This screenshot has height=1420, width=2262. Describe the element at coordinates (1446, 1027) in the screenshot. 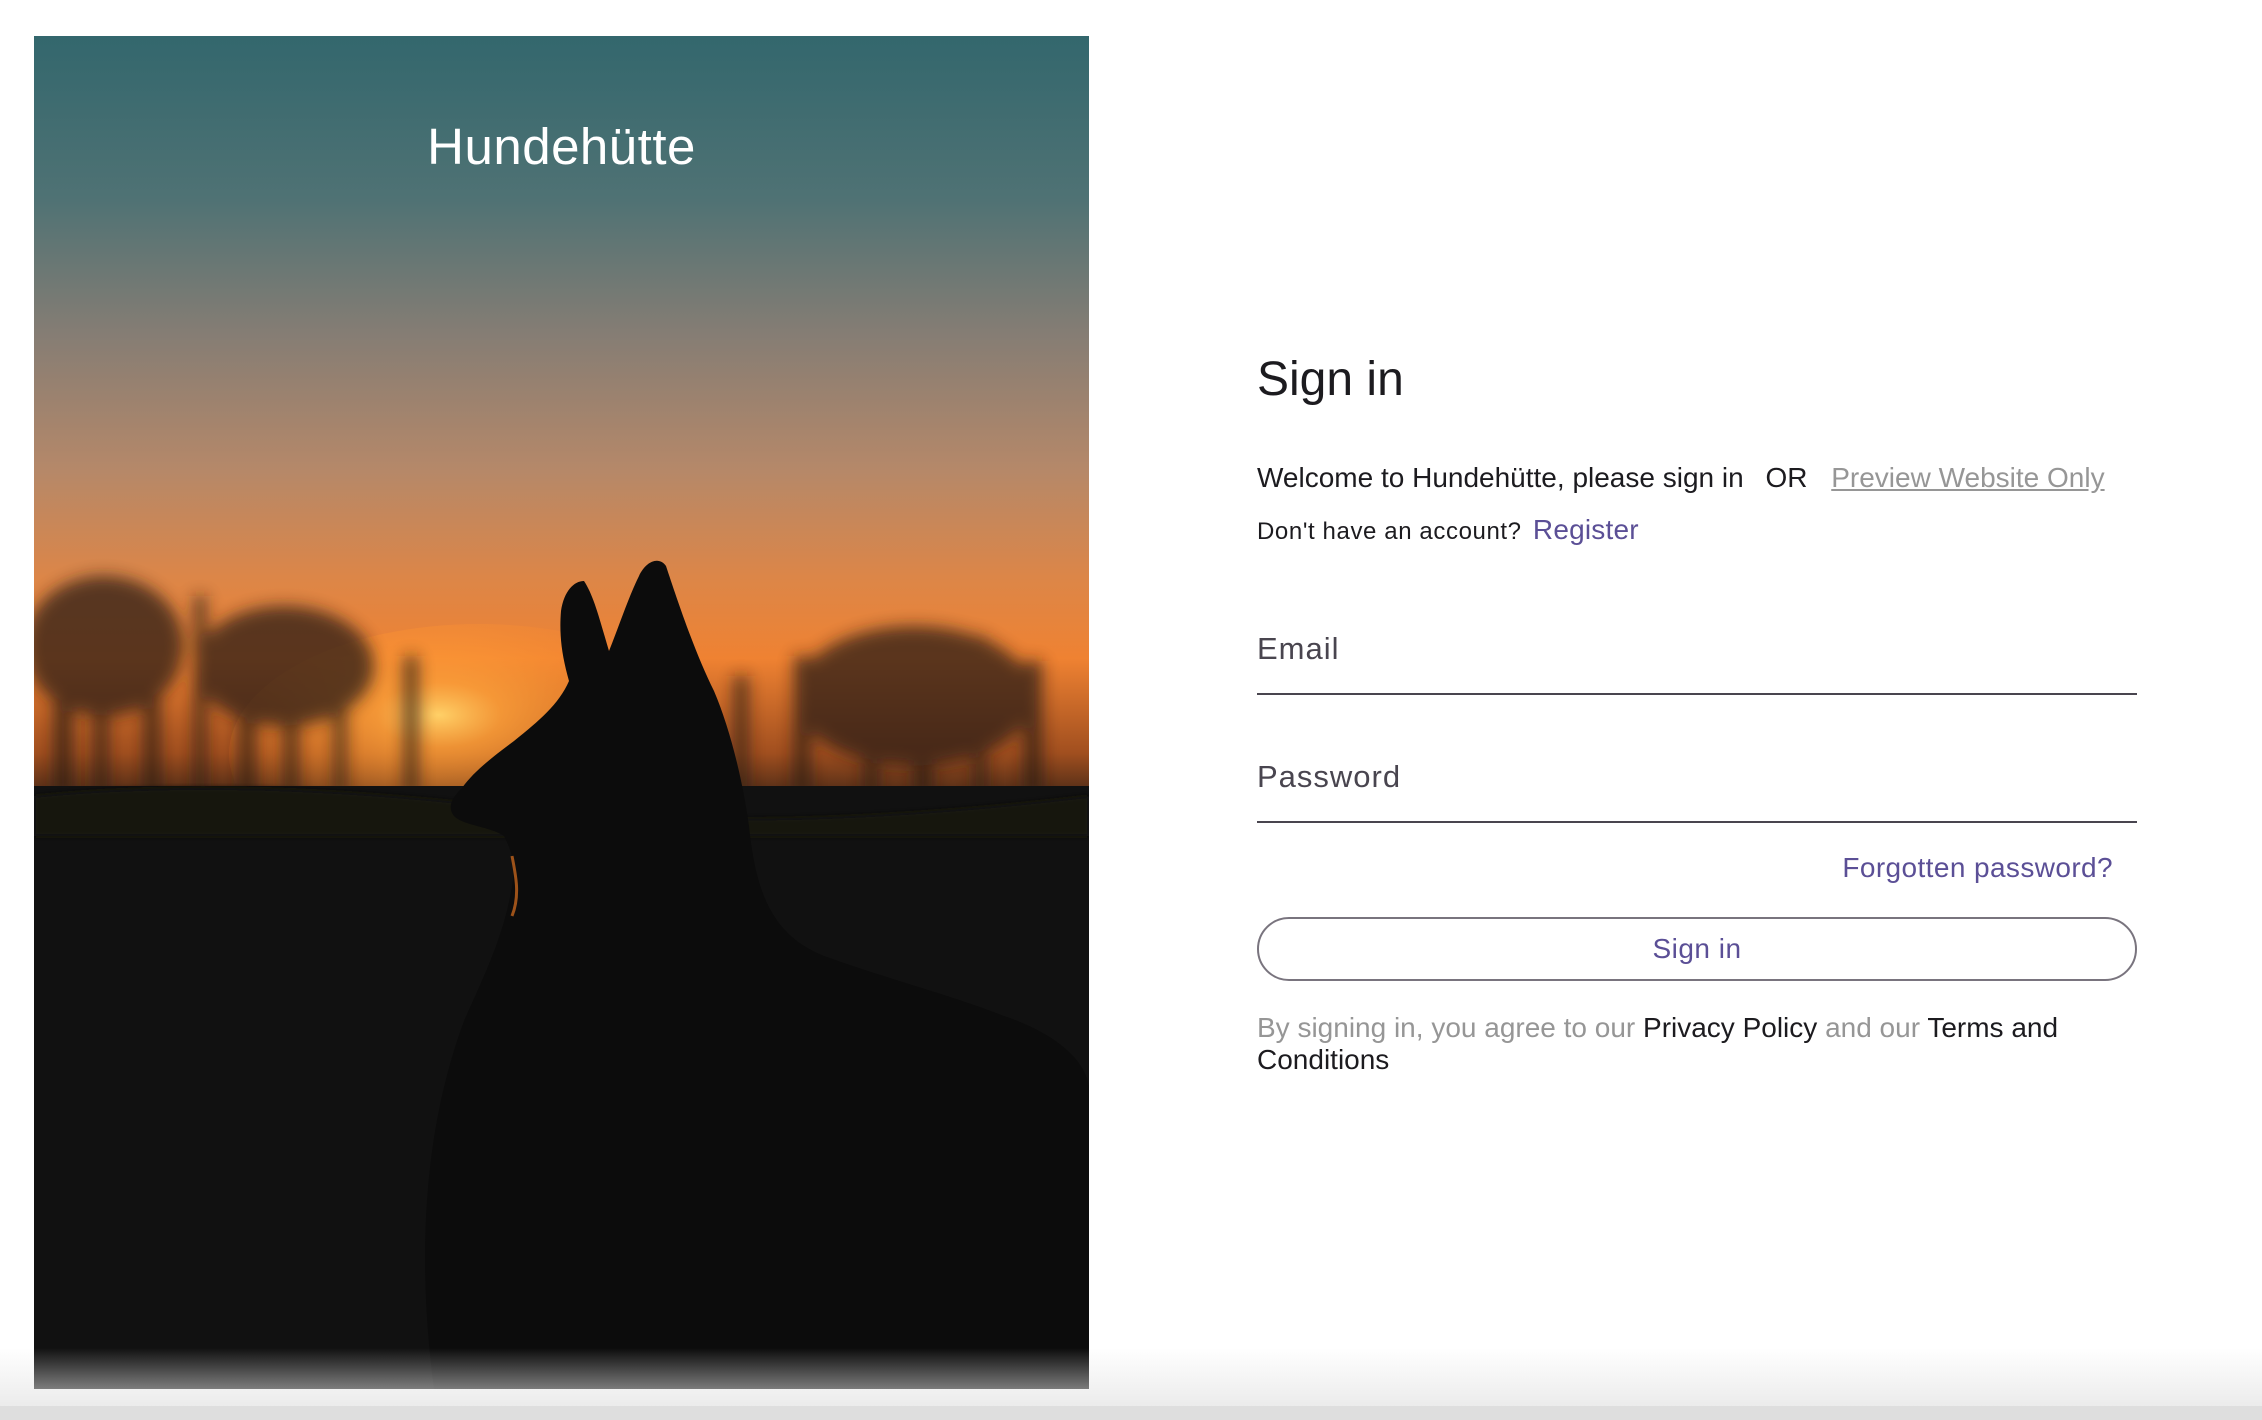

I see `terms-prefix: By signing in, you agree to our` at that location.